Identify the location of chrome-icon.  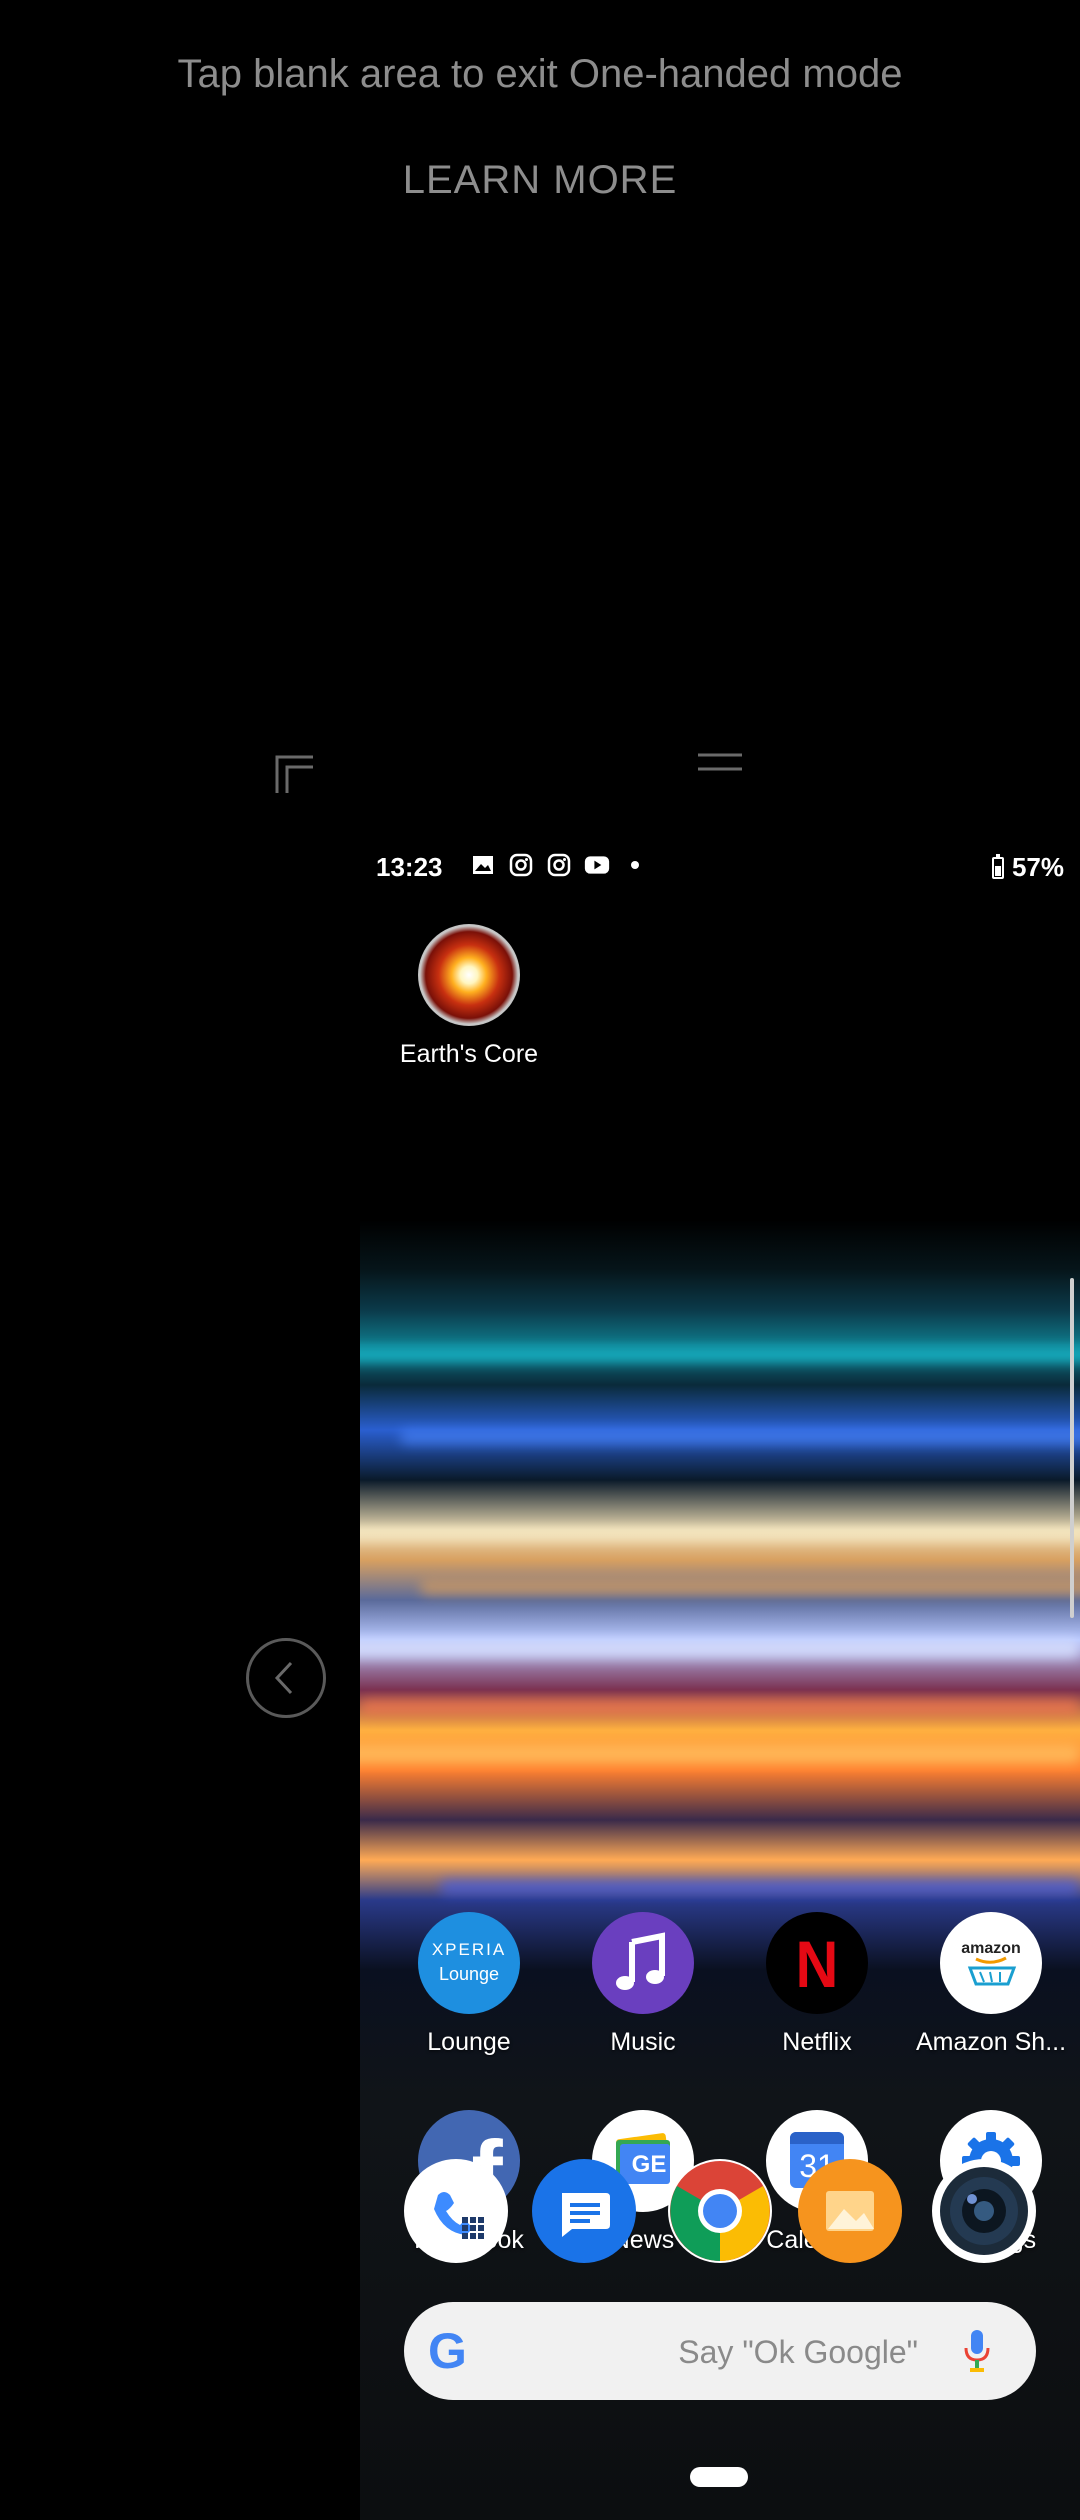
(720, 2211).